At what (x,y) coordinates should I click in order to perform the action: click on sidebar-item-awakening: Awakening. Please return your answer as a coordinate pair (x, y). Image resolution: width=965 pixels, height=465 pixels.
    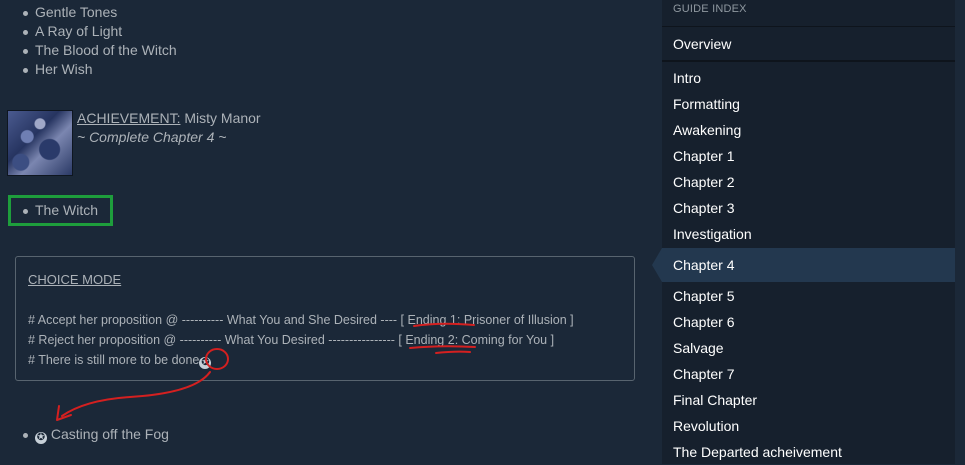
    Looking at the image, I should click on (808, 130).